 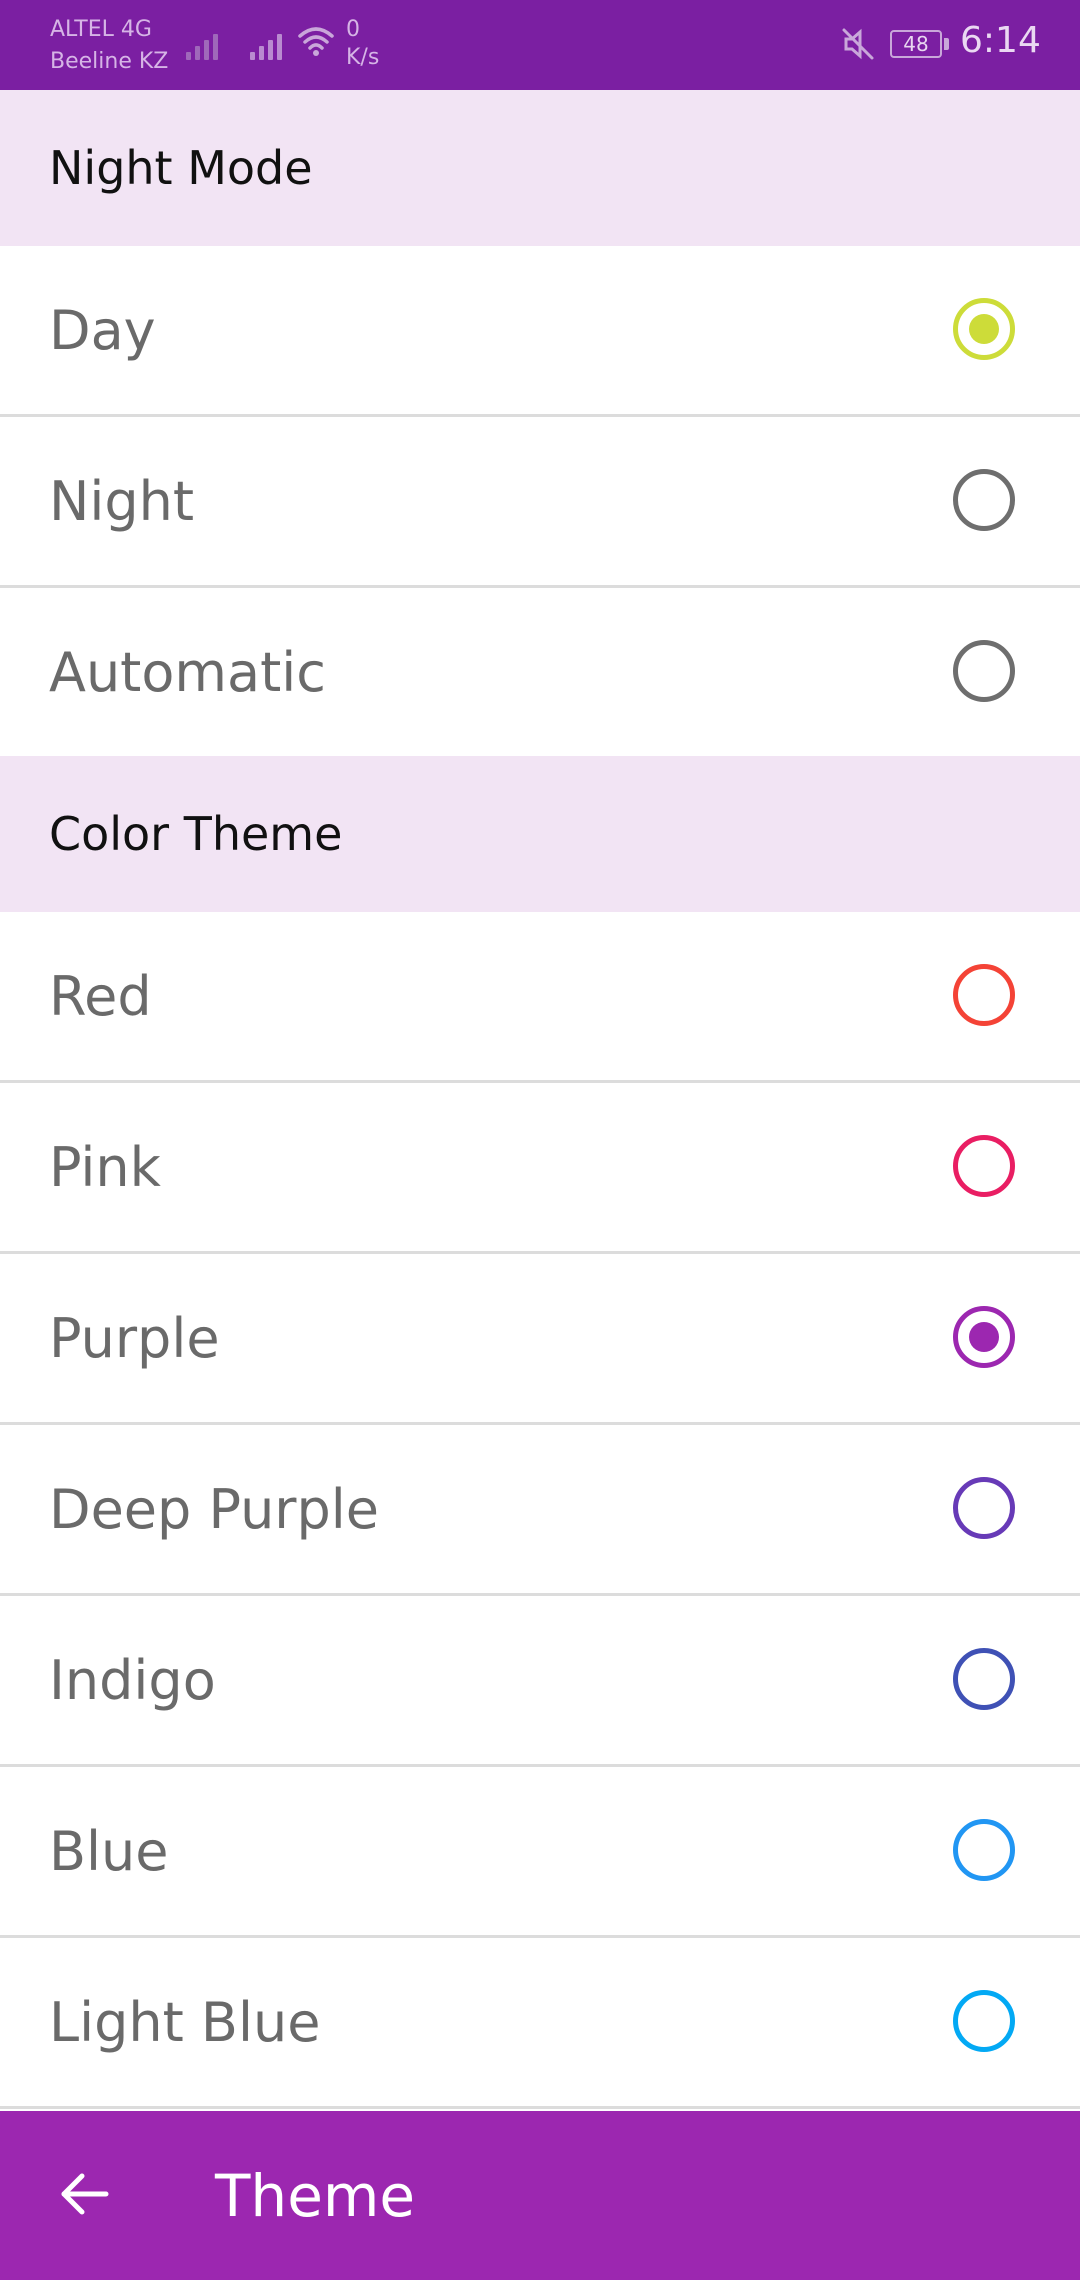 What do you see at coordinates (214, 1509) in the screenshot?
I see `option-label: Deep Purple` at bounding box center [214, 1509].